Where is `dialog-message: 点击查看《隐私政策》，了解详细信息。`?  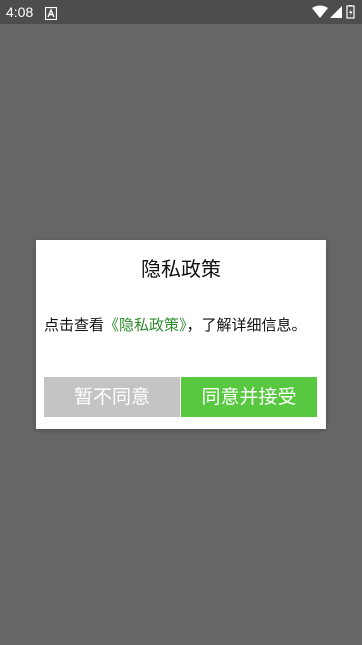 dialog-message: 点击查看《隐私政策》，了解详细信息。 is located at coordinates (182, 325).